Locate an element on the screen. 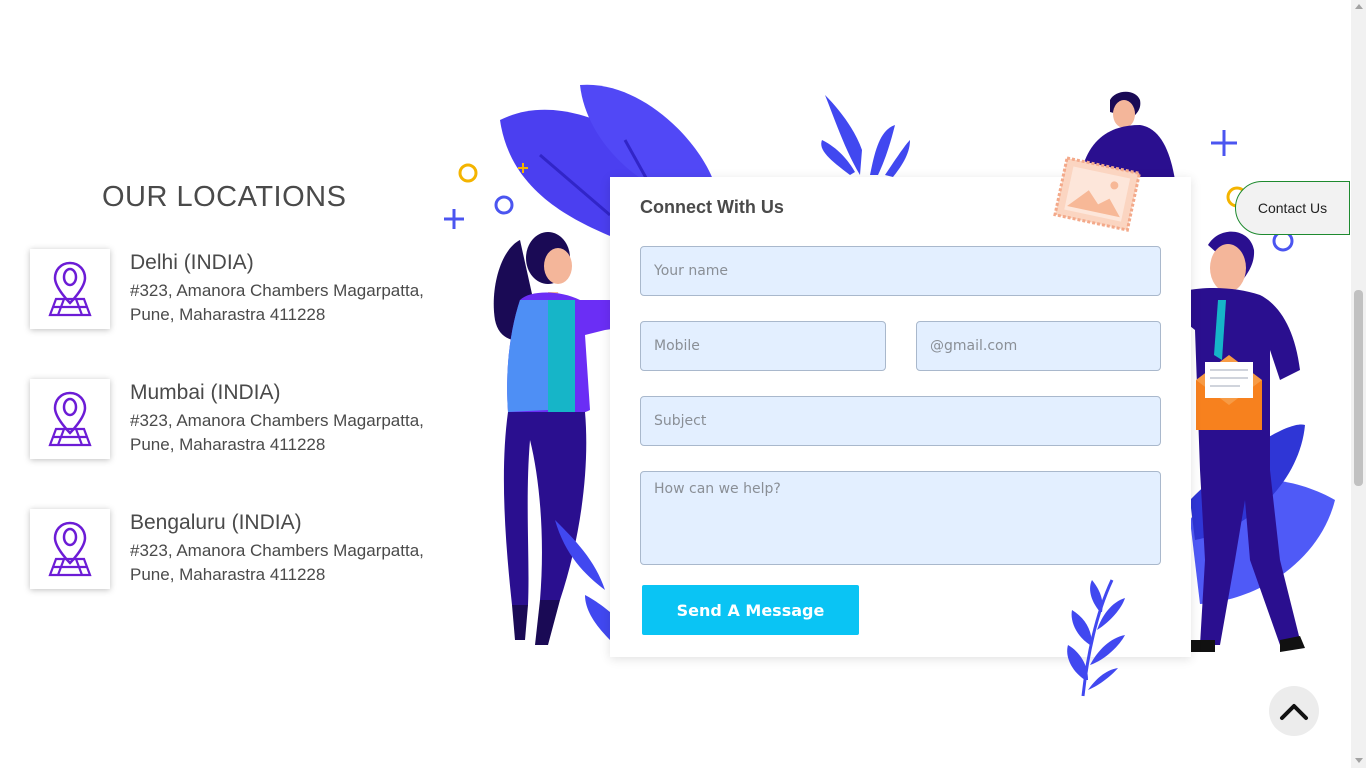 This screenshot has width=1366, height=768. location-city: Bengaluru (INDIA) is located at coordinates (216, 522).